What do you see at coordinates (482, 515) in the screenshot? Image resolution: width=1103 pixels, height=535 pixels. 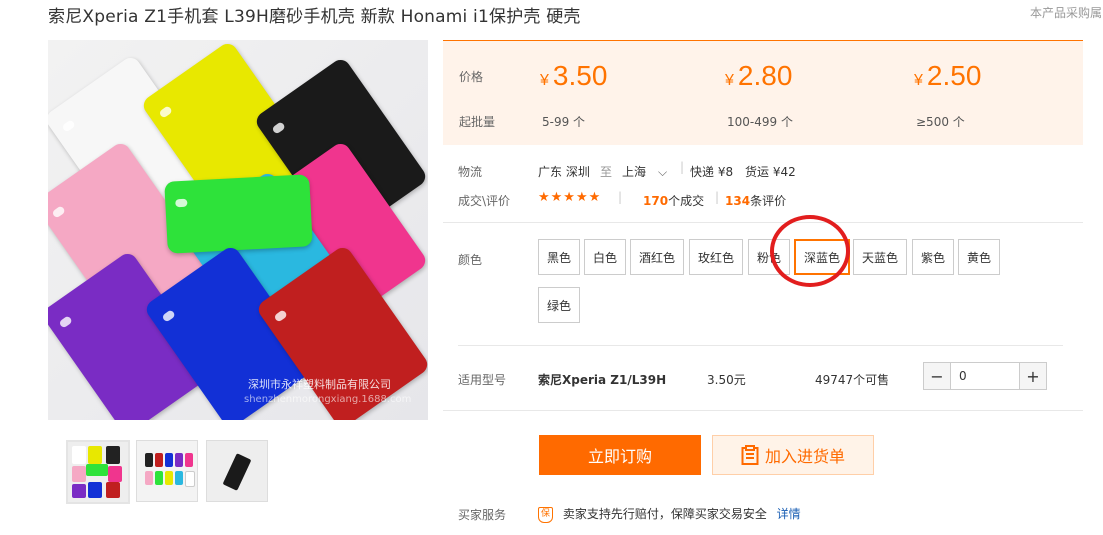 I see `service-label: 买家服务` at bounding box center [482, 515].